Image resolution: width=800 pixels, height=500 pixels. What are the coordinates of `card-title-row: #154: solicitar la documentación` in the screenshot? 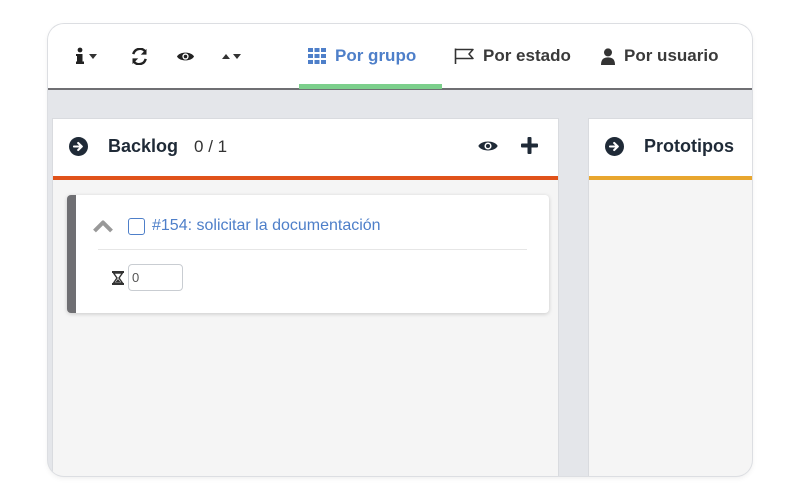 It's located at (236, 226).